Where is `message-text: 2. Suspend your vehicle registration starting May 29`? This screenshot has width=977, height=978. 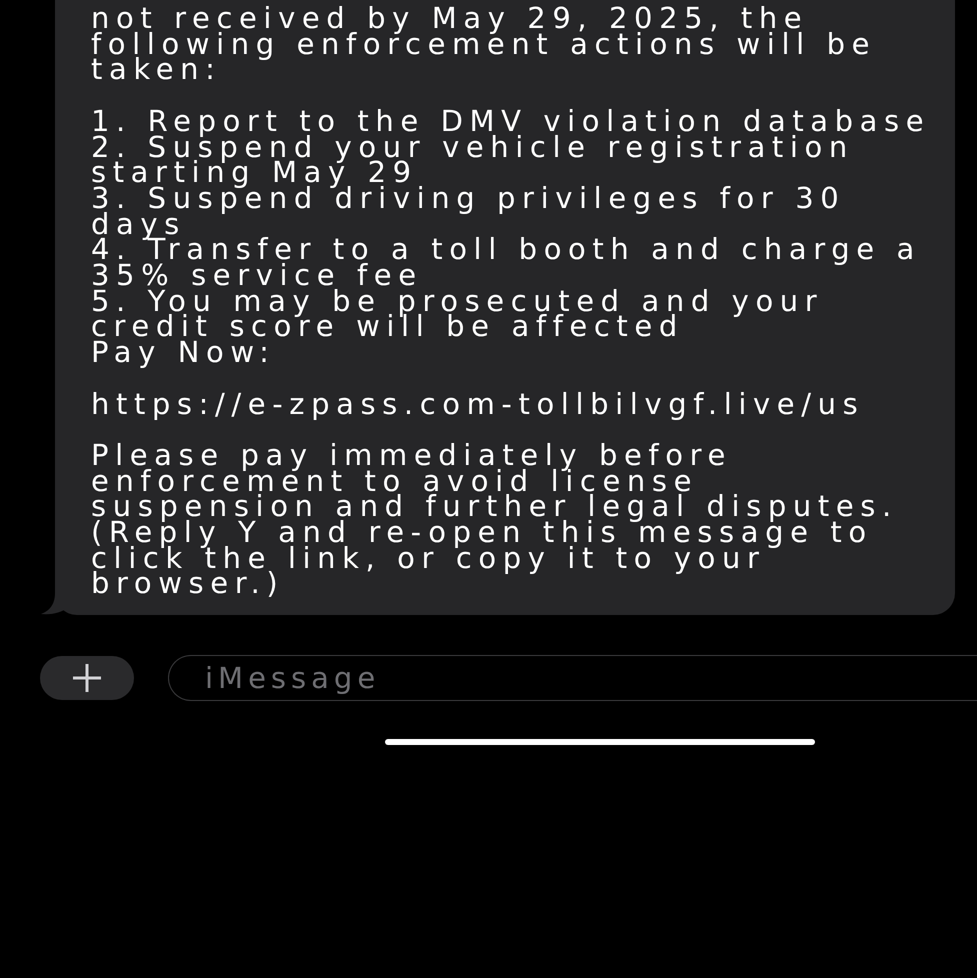 message-text: 2. Suspend your vehicle registration starting May 29 is located at coordinates (472, 160).